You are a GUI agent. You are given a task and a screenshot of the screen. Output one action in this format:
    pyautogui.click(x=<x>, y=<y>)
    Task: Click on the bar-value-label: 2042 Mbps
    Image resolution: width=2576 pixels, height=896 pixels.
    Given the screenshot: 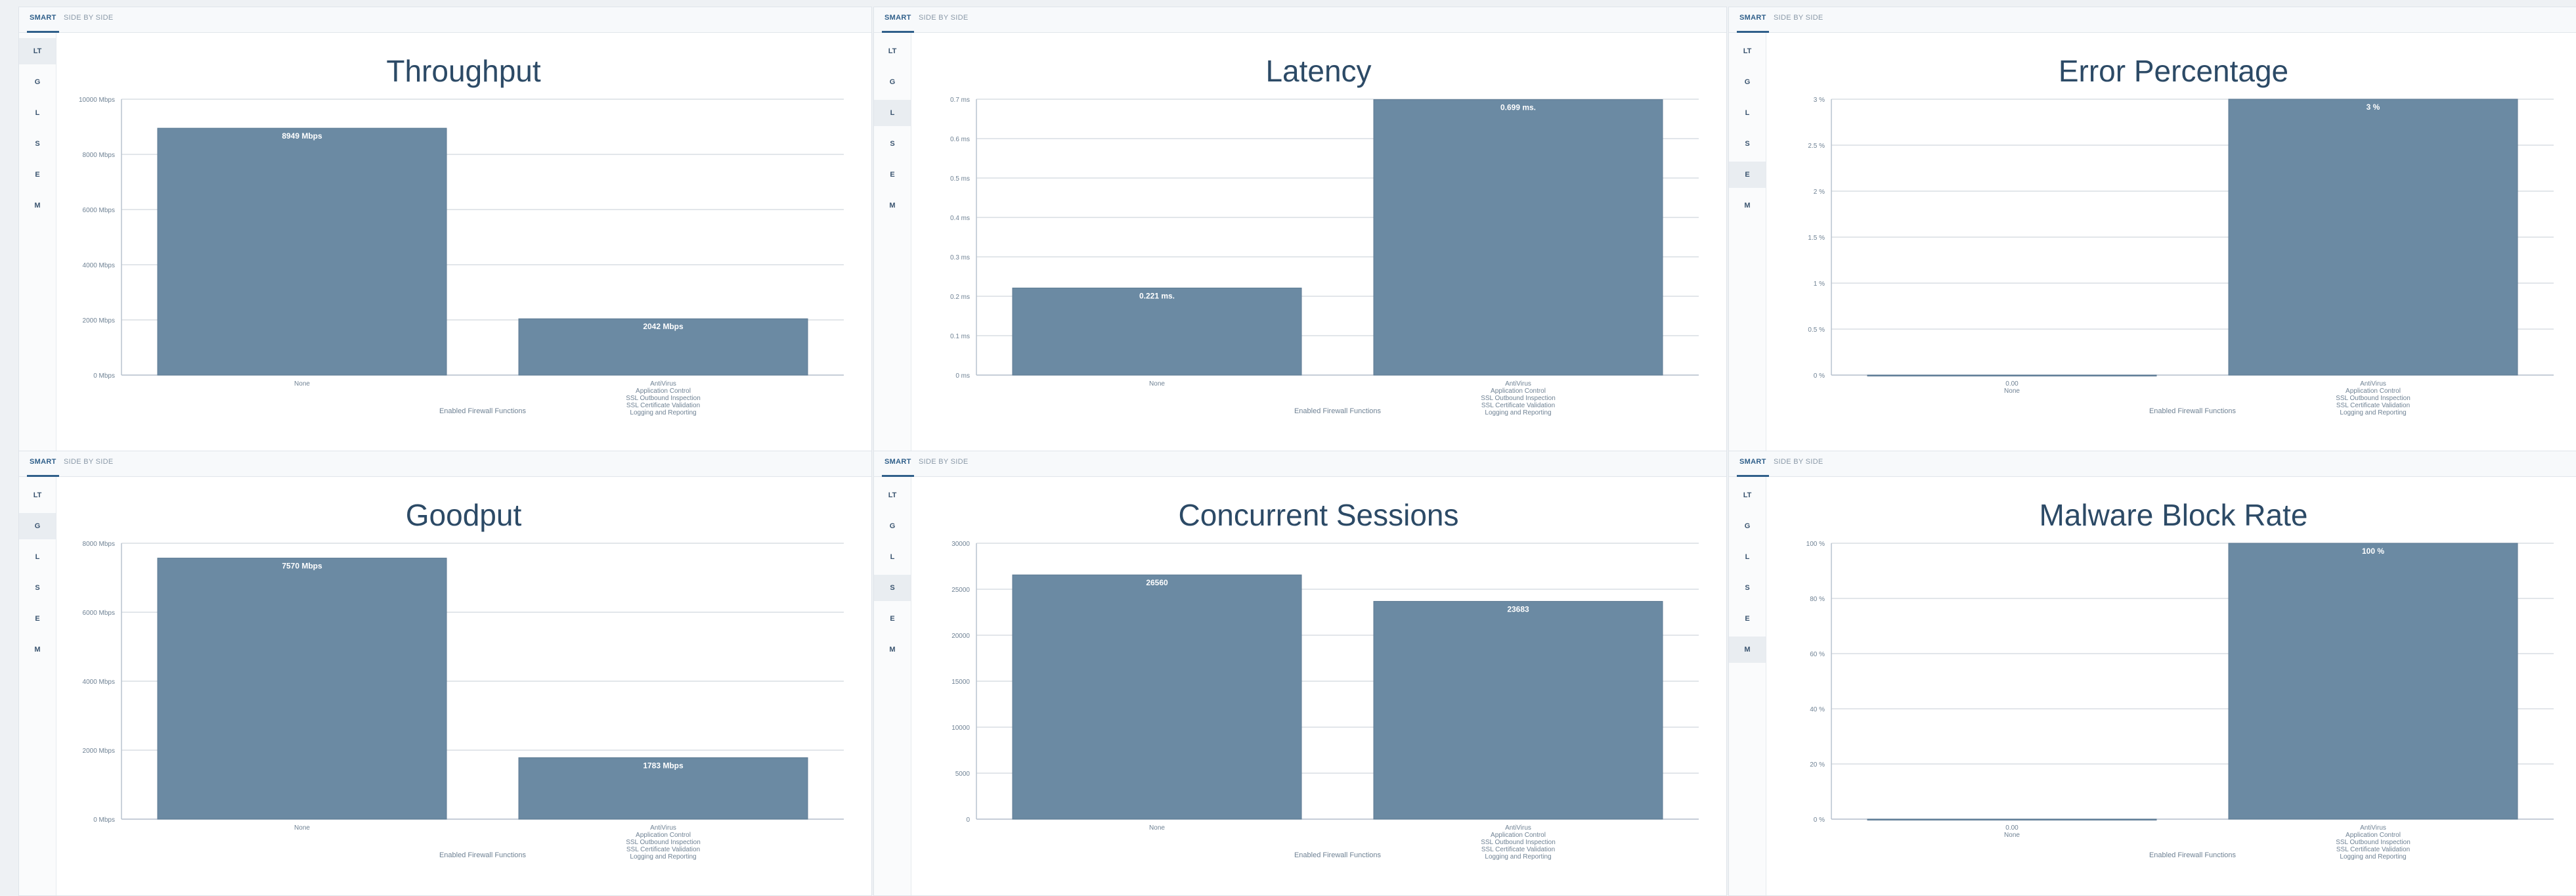 What is the action you would take?
    pyautogui.click(x=663, y=326)
    